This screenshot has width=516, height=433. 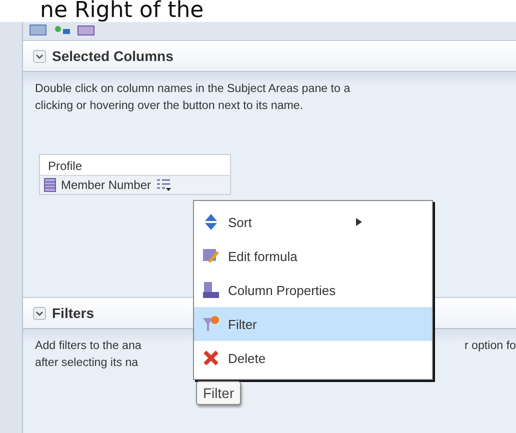 What do you see at coordinates (86, 363) in the screenshot?
I see `instruction-text: after selecting its na` at bounding box center [86, 363].